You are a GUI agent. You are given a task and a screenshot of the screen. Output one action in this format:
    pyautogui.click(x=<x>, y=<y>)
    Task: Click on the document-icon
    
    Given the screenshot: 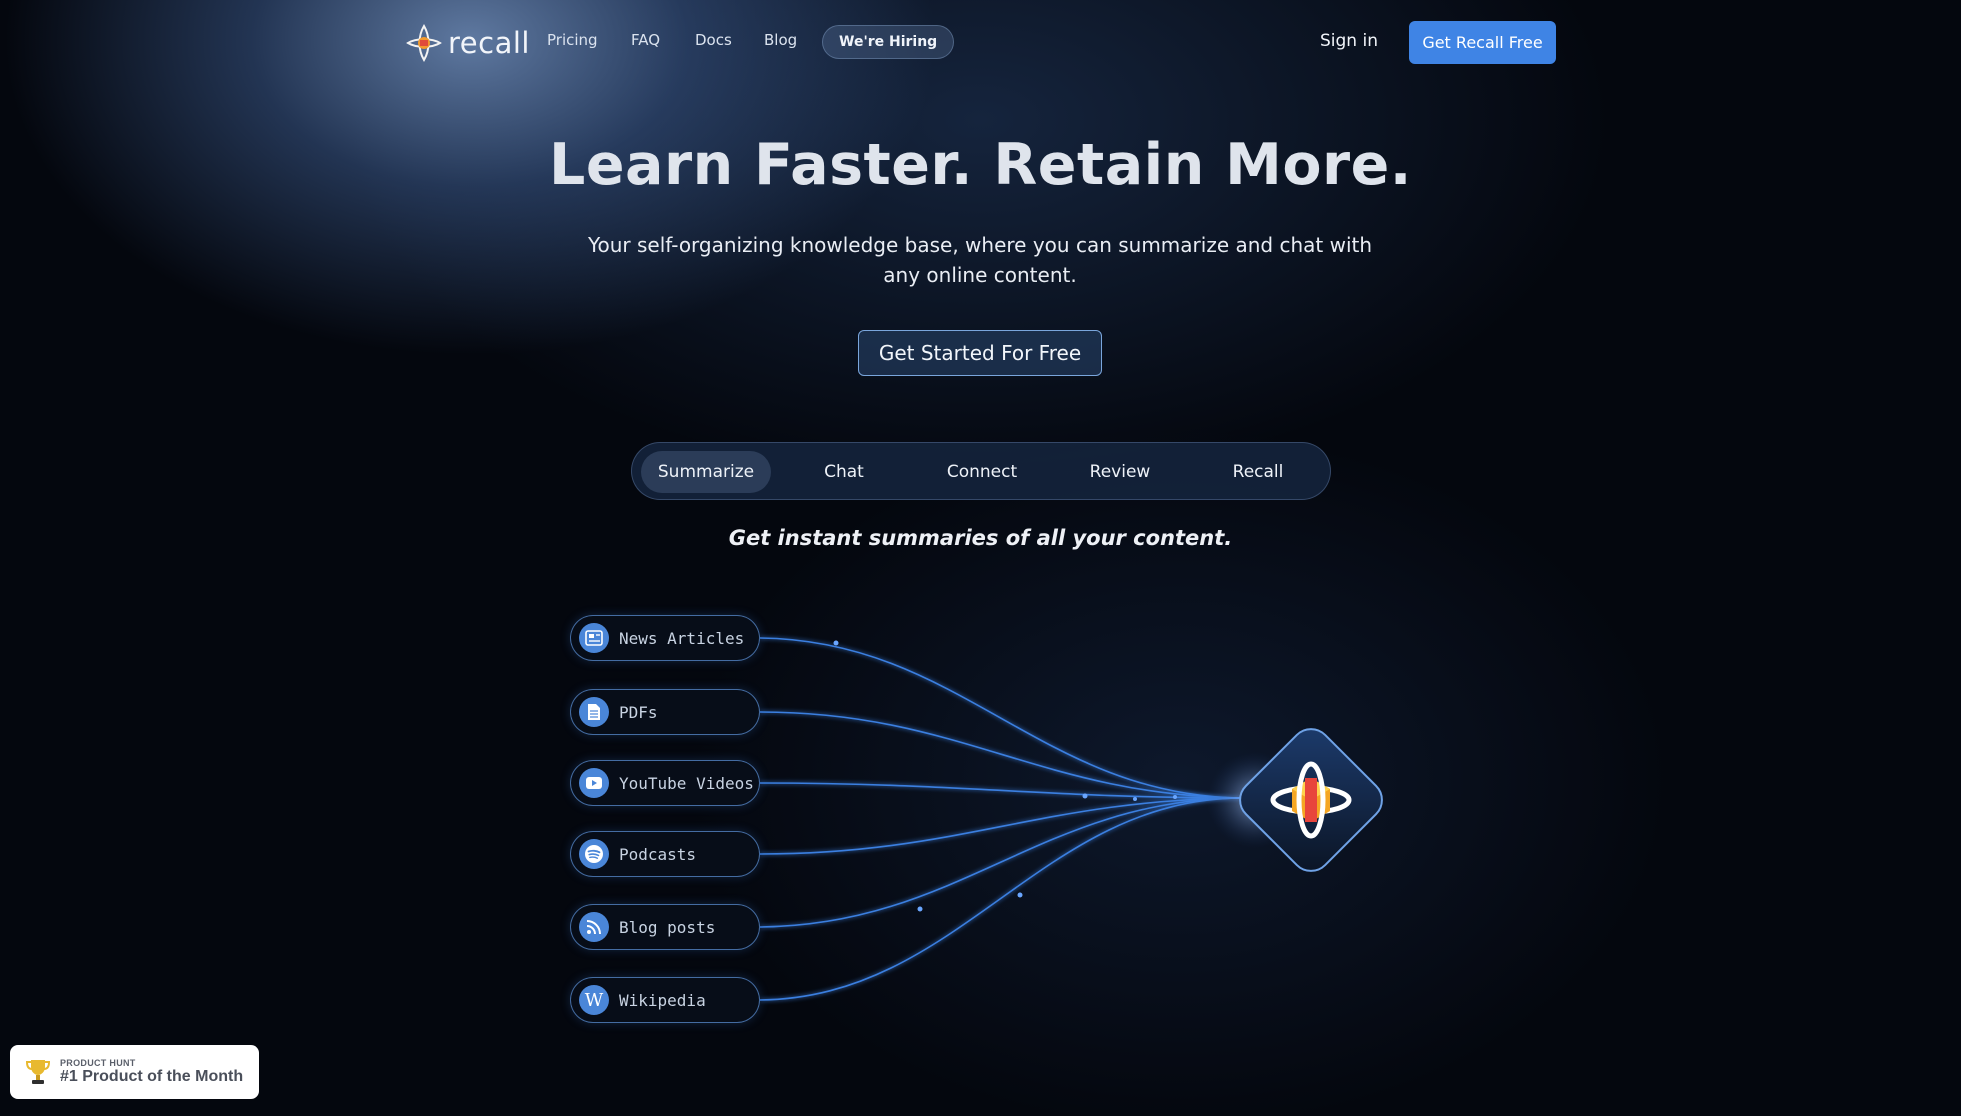 What is the action you would take?
    pyautogui.click(x=594, y=712)
    